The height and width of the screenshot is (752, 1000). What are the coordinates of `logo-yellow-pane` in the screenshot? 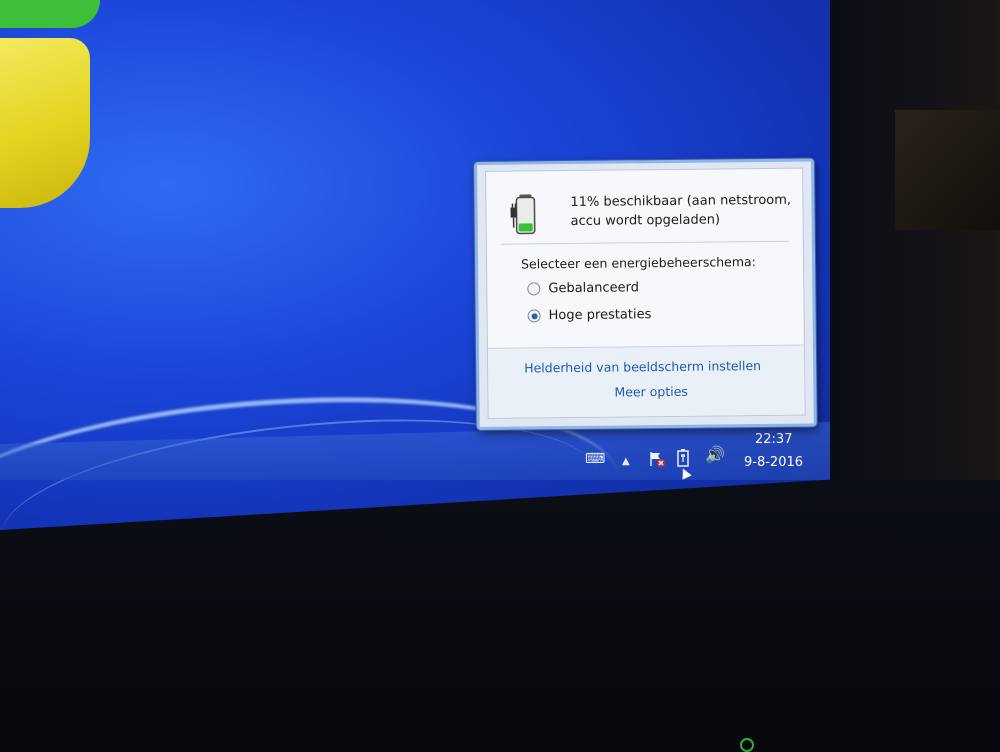 It's located at (45, 123).